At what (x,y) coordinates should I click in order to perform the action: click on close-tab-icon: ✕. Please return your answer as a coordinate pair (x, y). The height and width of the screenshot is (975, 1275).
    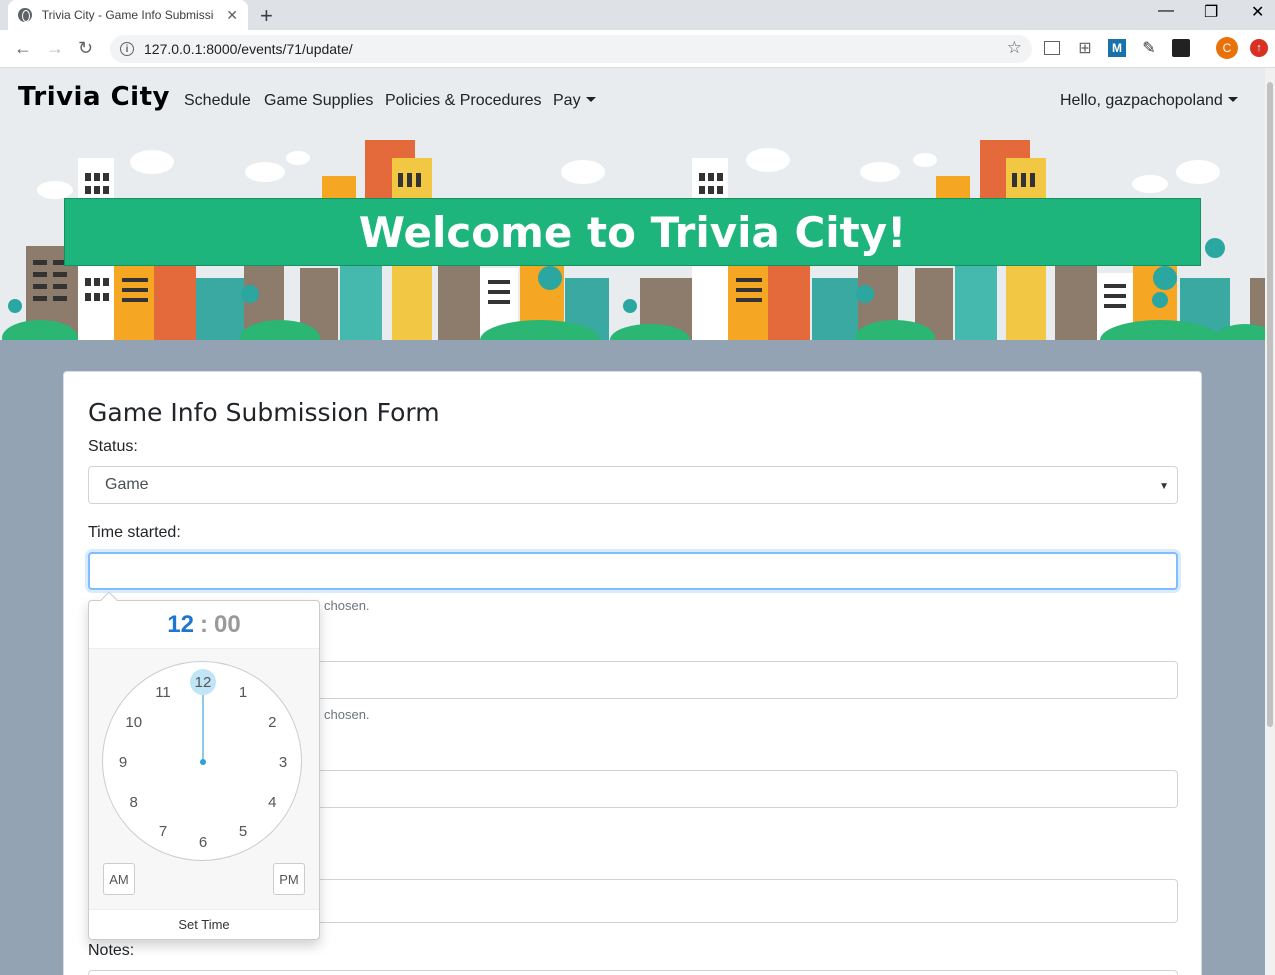
    Looking at the image, I should click on (232, 15).